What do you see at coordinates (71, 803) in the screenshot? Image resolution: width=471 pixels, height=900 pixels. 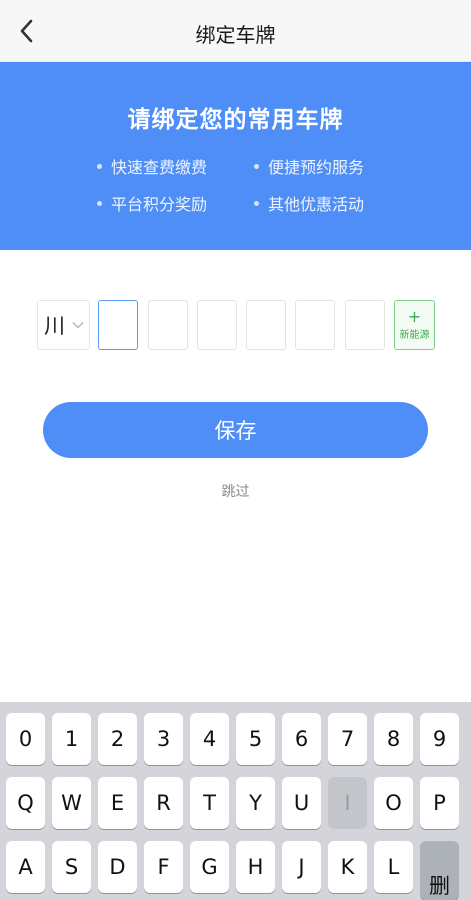 I see `key-w: W` at bounding box center [71, 803].